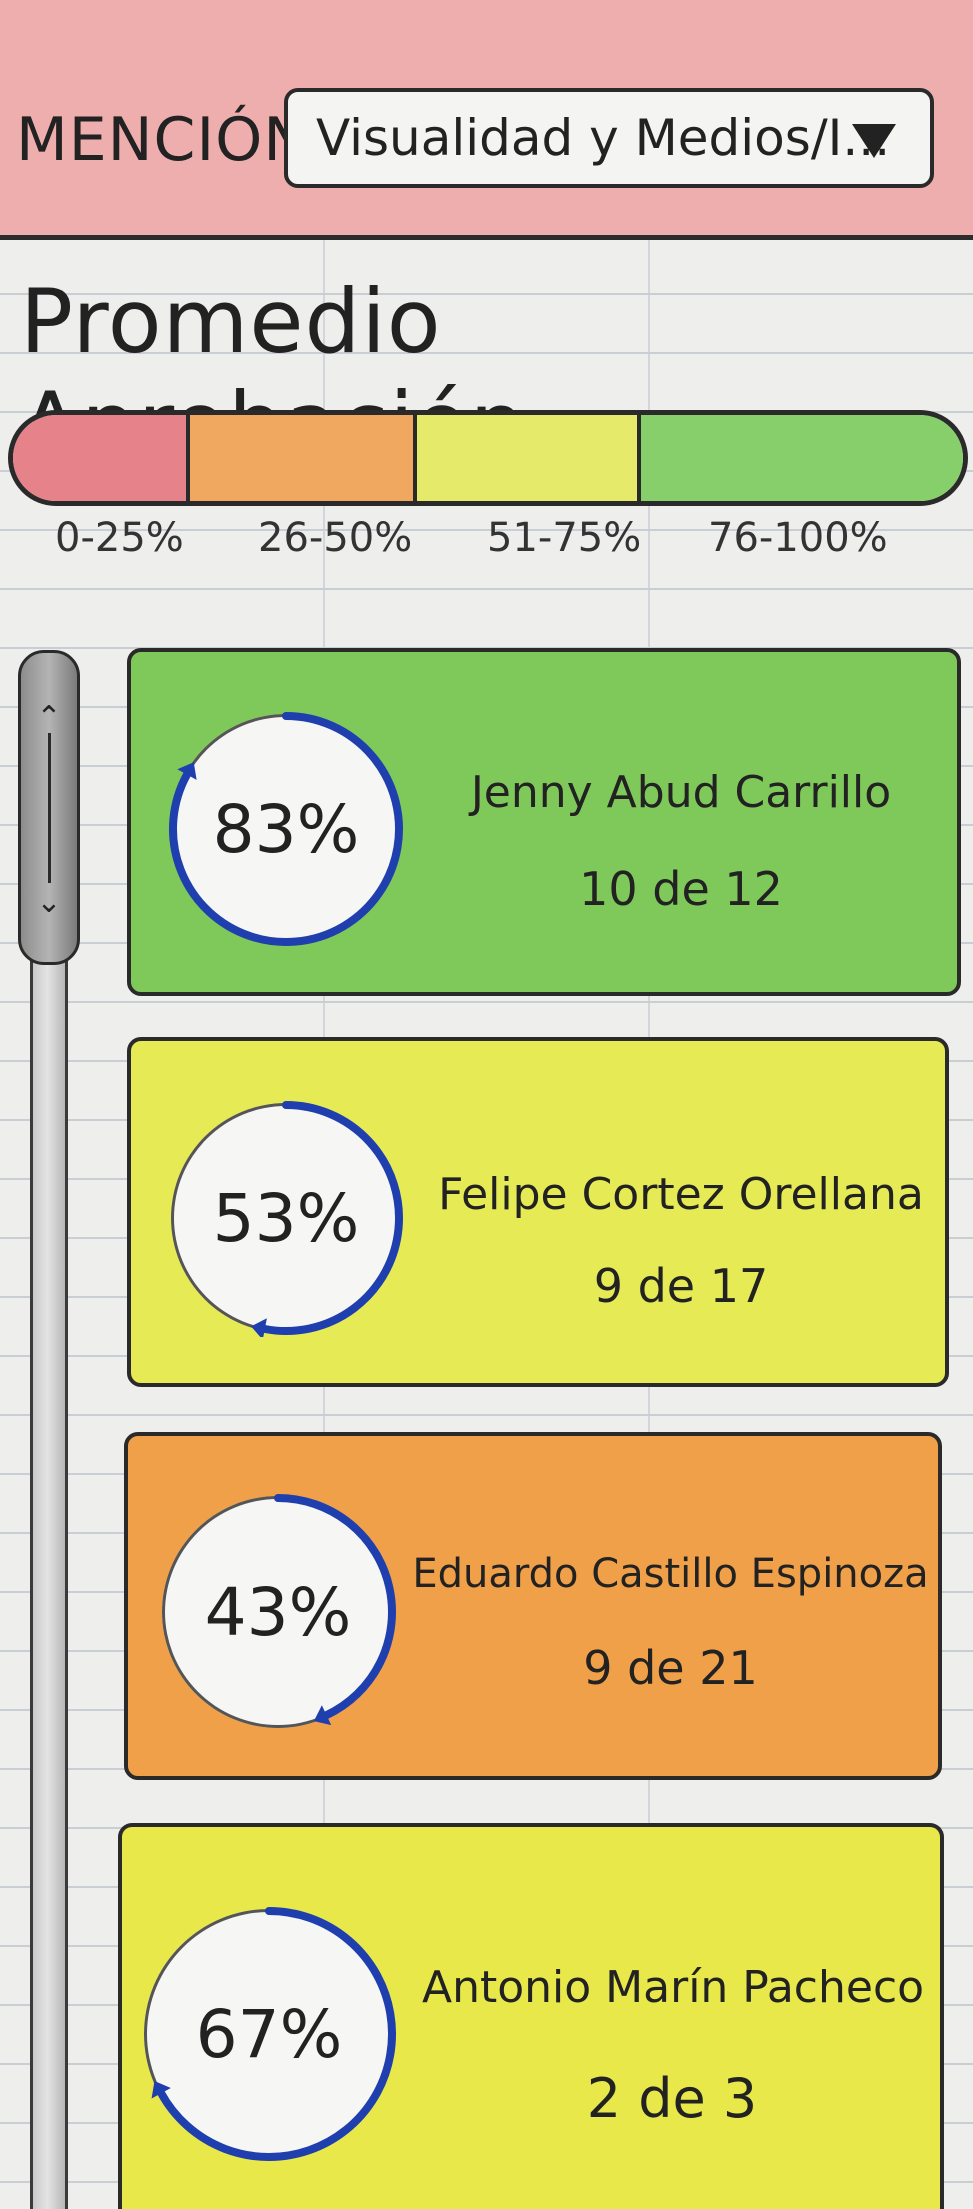 This screenshot has height=2209, width=973. I want to click on legend-label-26-50: 26-50%, so click(335, 538).